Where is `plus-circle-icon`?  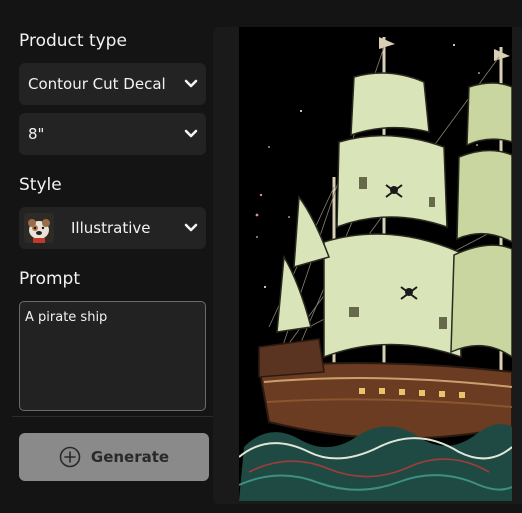 plus-circle-icon is located at coordinates (70, 457).